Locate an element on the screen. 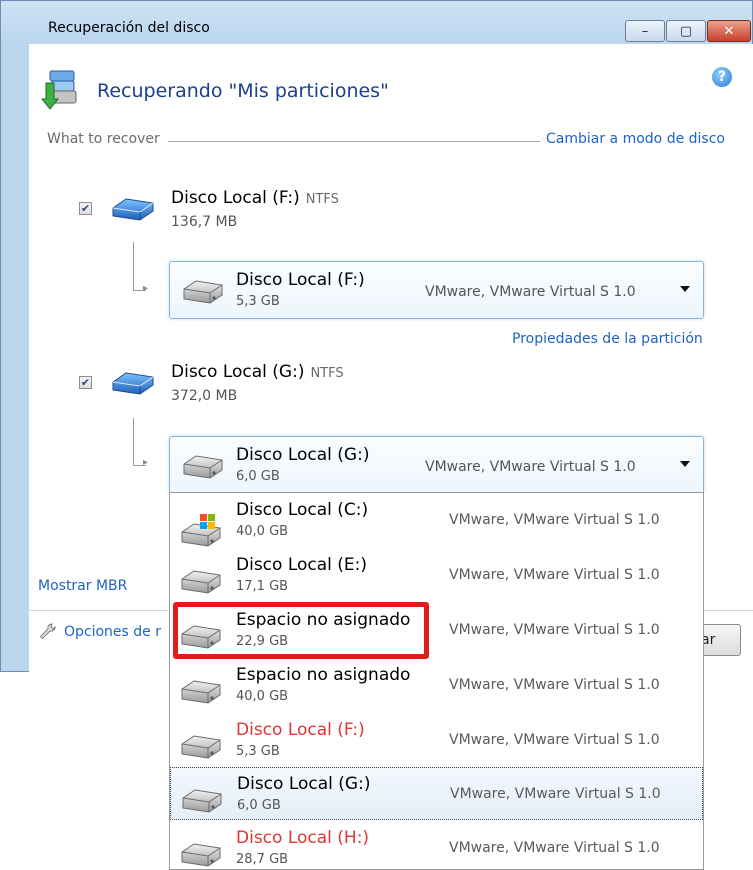 This screenshot has width=753, height=870. partition-size: 372,0 MB is located at coordinates (204, 396).